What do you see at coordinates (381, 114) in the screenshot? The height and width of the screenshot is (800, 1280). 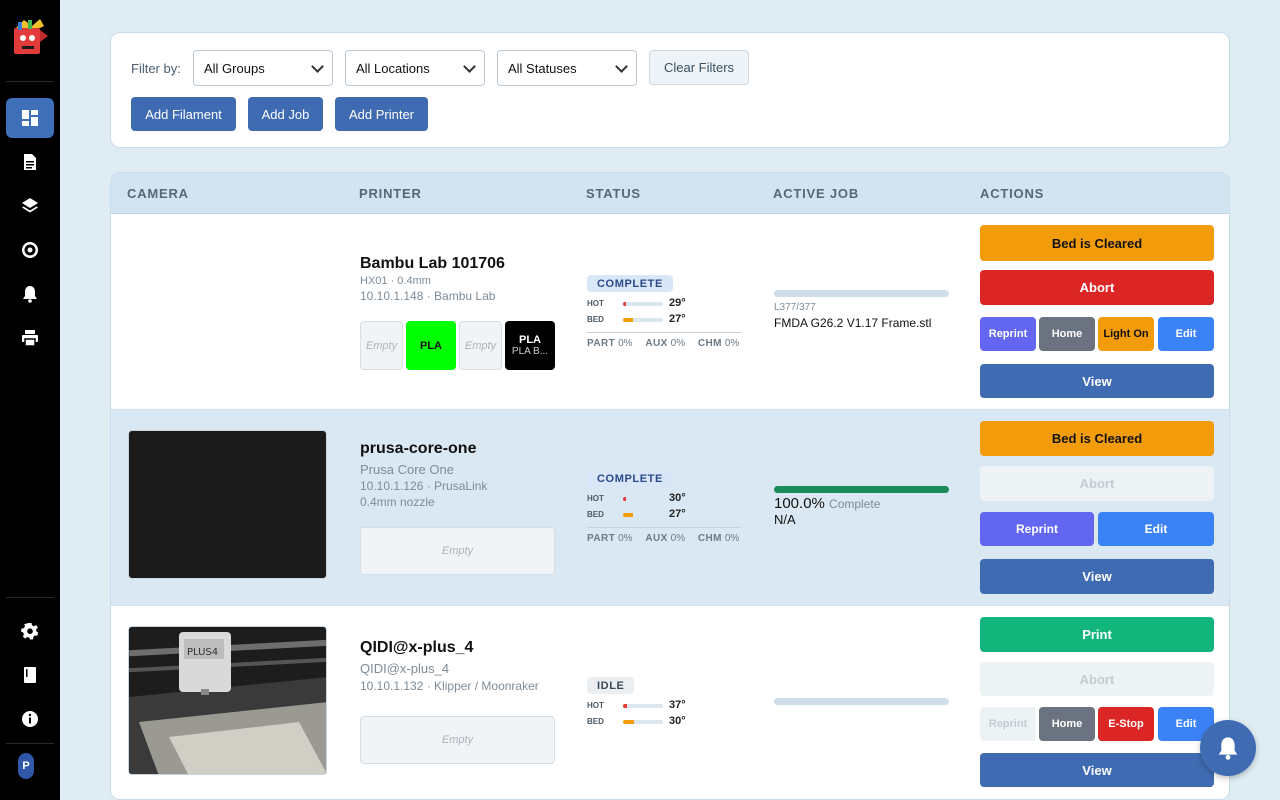 I see `add-printer-button: Add Printer` at bounding box center [381, 114].